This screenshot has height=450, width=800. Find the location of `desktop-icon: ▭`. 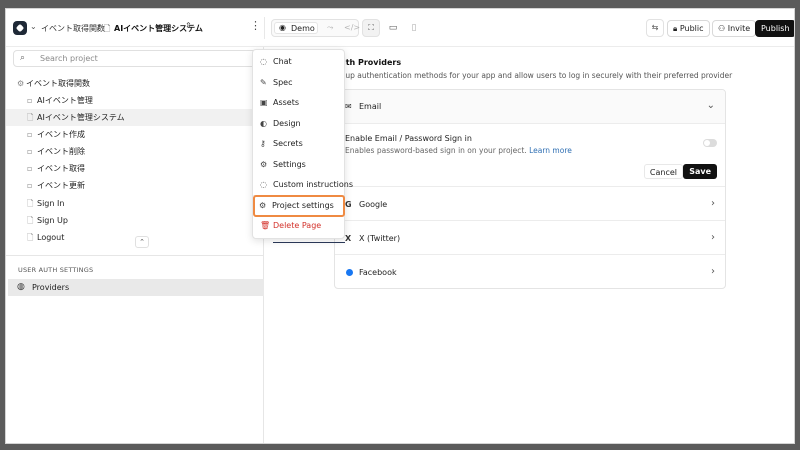

desktop-icon: ▭ is located at coordinates (393, 28).